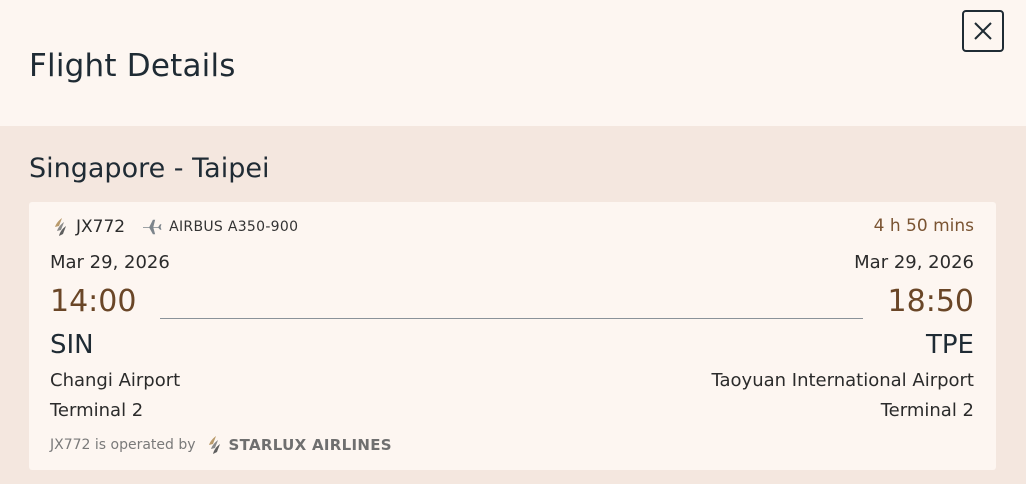 The height and width of the screenshot is (484, 1026). Describe the element at coordinates (149, 168) in the screenshot. I see `route-title: Singapore - Taipei` at that location.